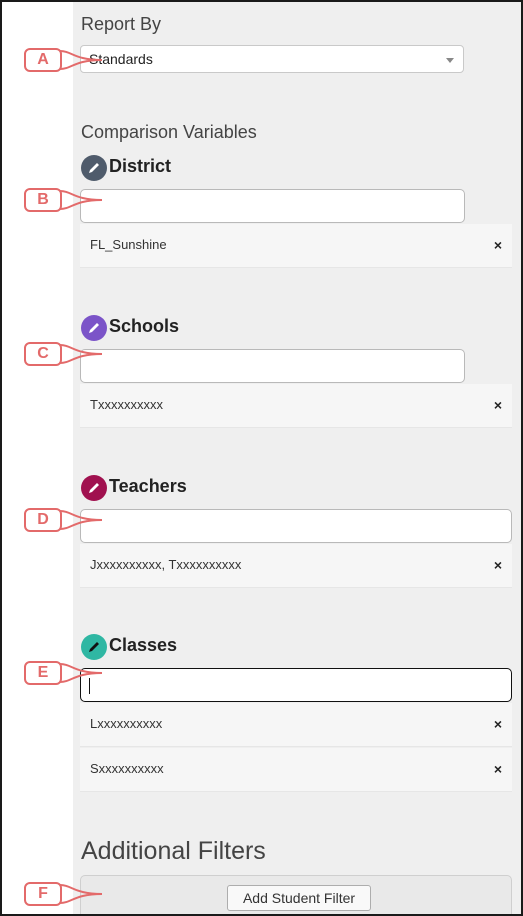  I want to click on chip-label: Lxxxxxxxxxx, so click(126, 723).